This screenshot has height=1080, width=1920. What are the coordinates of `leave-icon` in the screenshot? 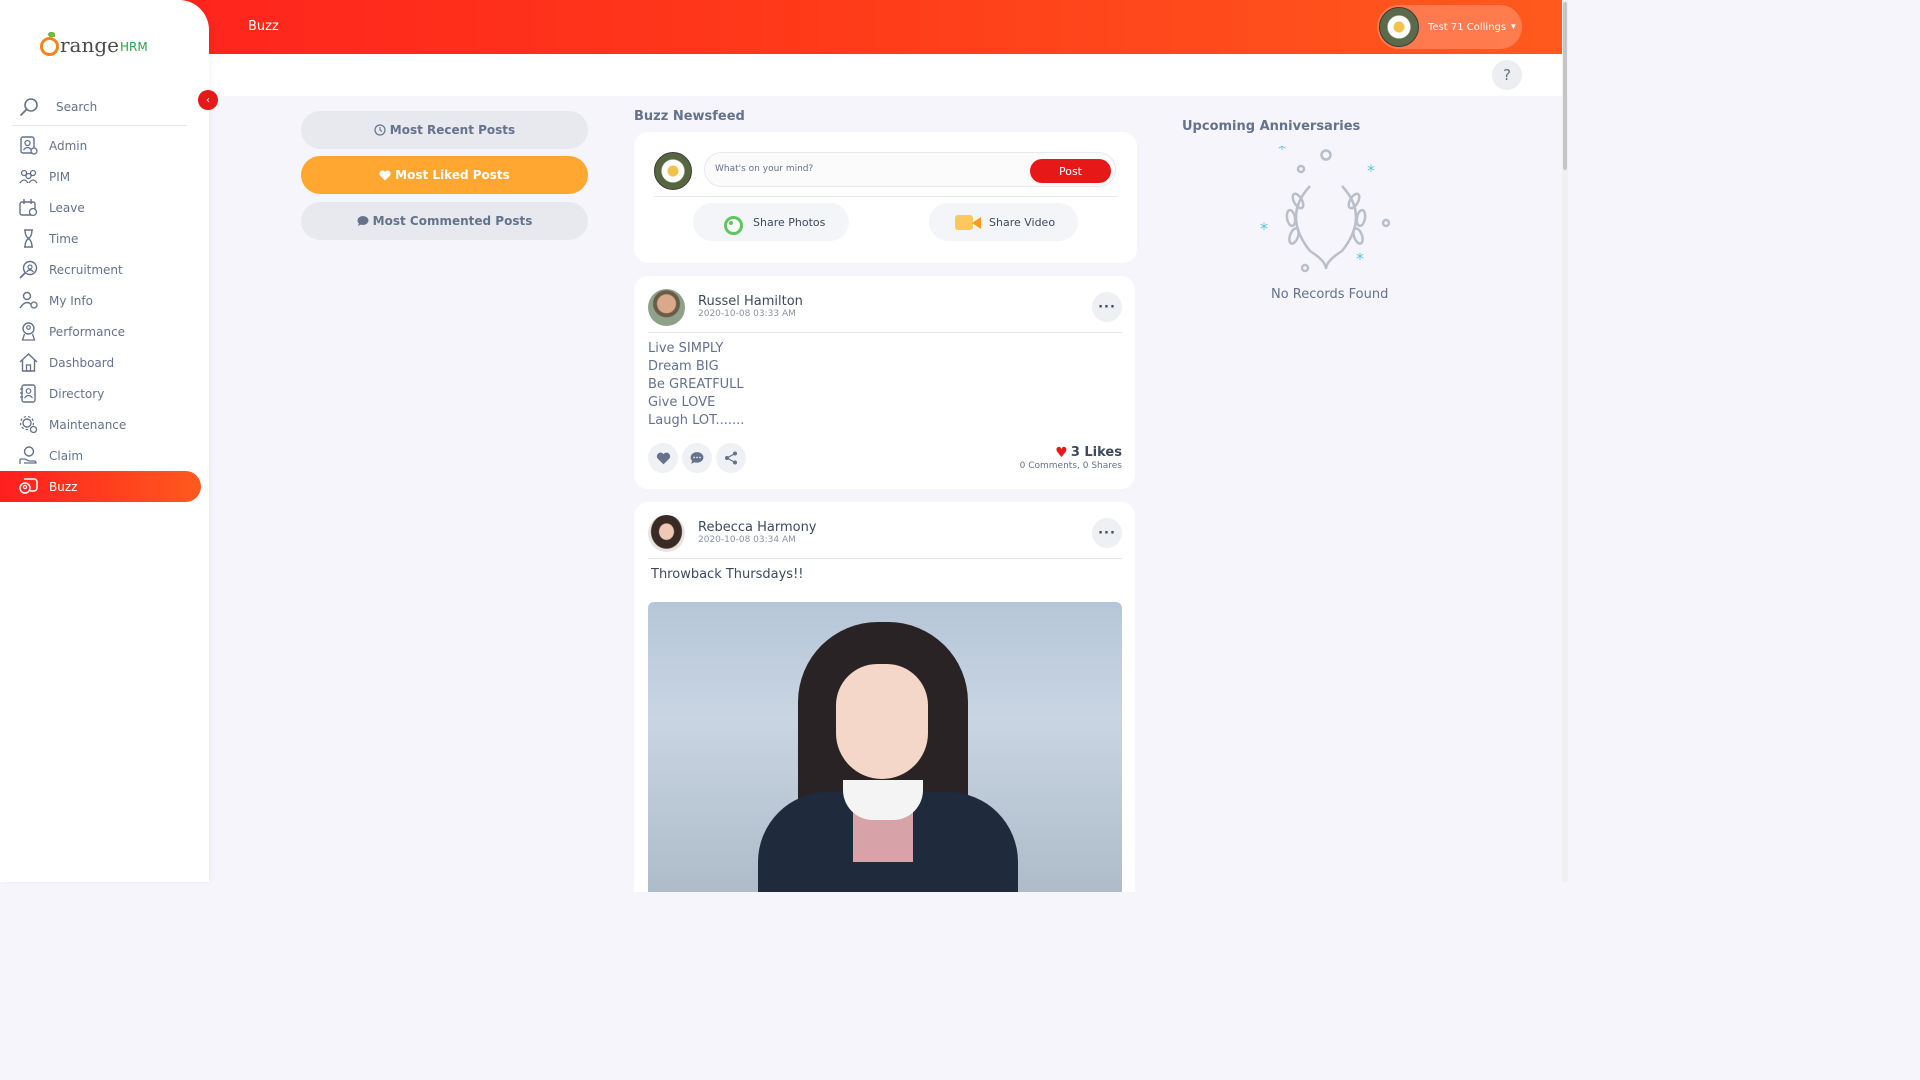 It's located at (28, 208).